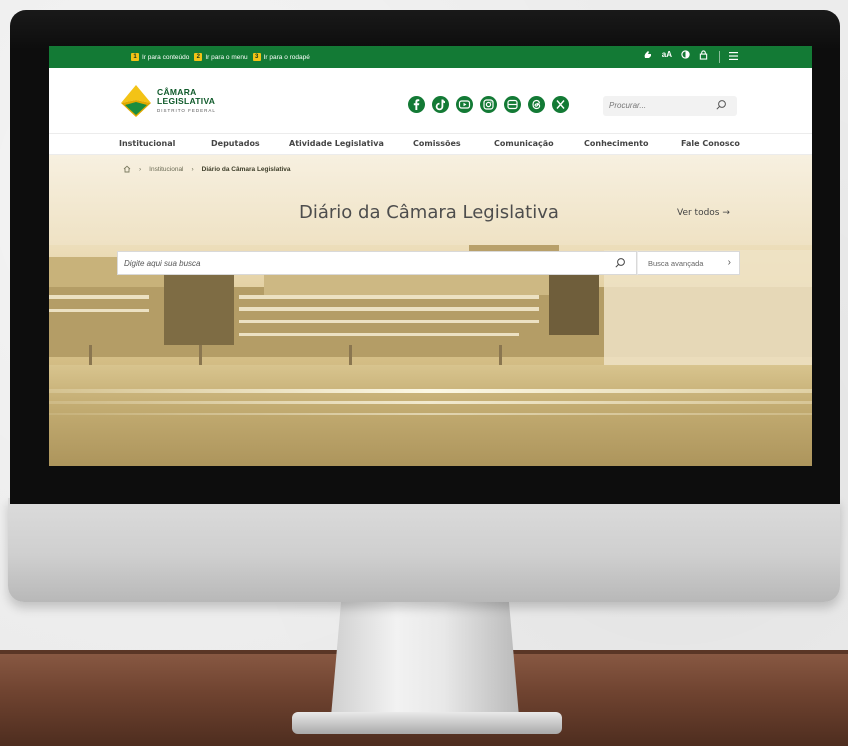 This screenshot has width=848, height=746. What do you see at coordinates (235, 143) in the screenshot?
I see `nav-item-deputados: Deputados` at bounding box center [235, 143].